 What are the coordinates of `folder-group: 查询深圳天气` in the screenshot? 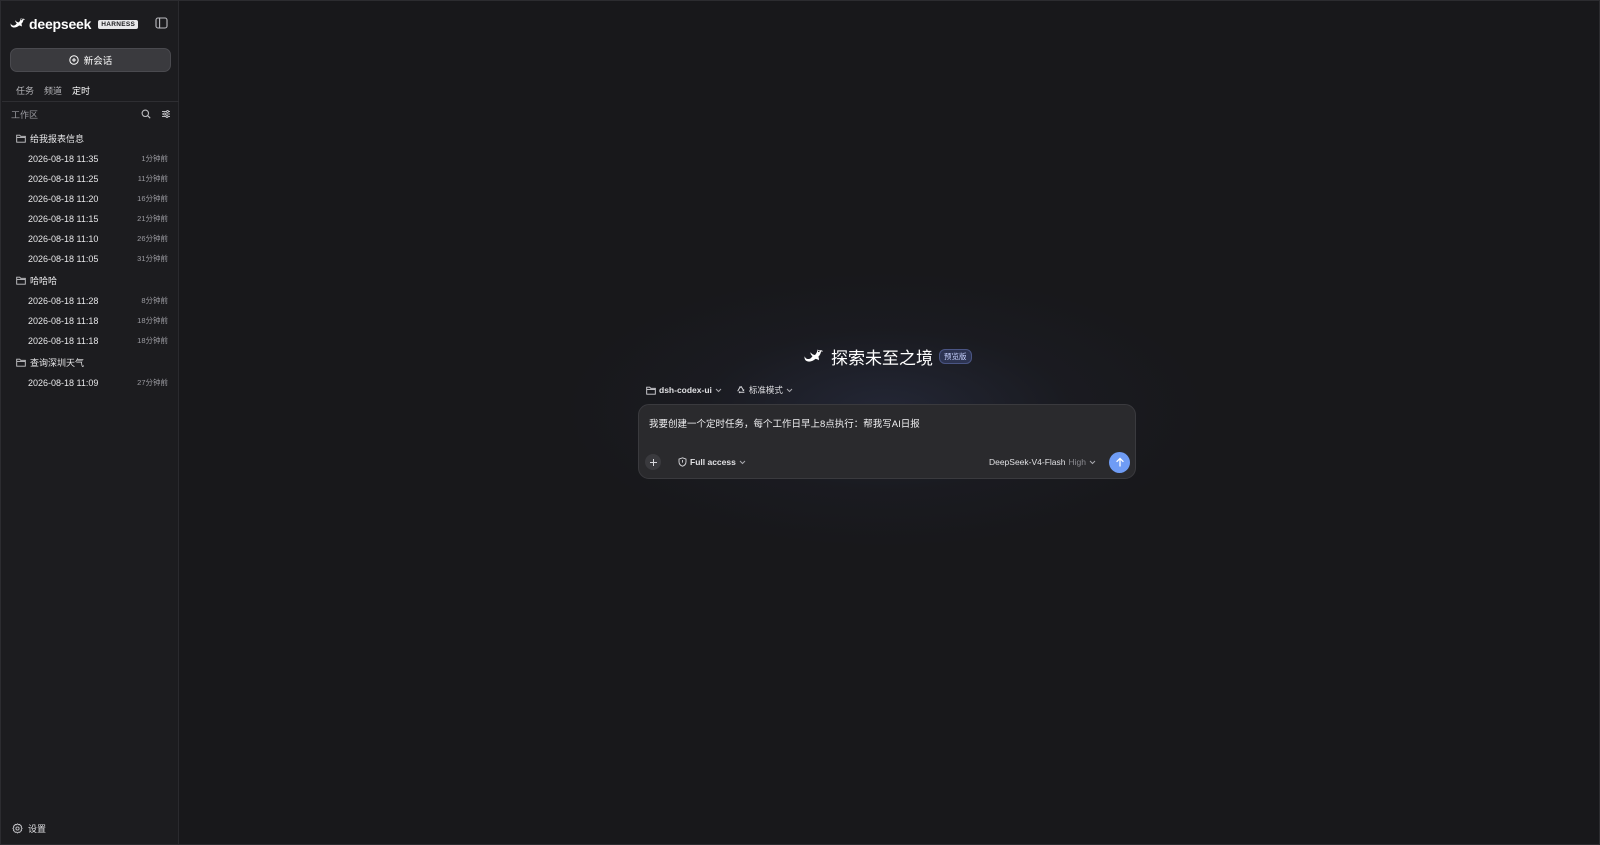 It's located at (50, 362).